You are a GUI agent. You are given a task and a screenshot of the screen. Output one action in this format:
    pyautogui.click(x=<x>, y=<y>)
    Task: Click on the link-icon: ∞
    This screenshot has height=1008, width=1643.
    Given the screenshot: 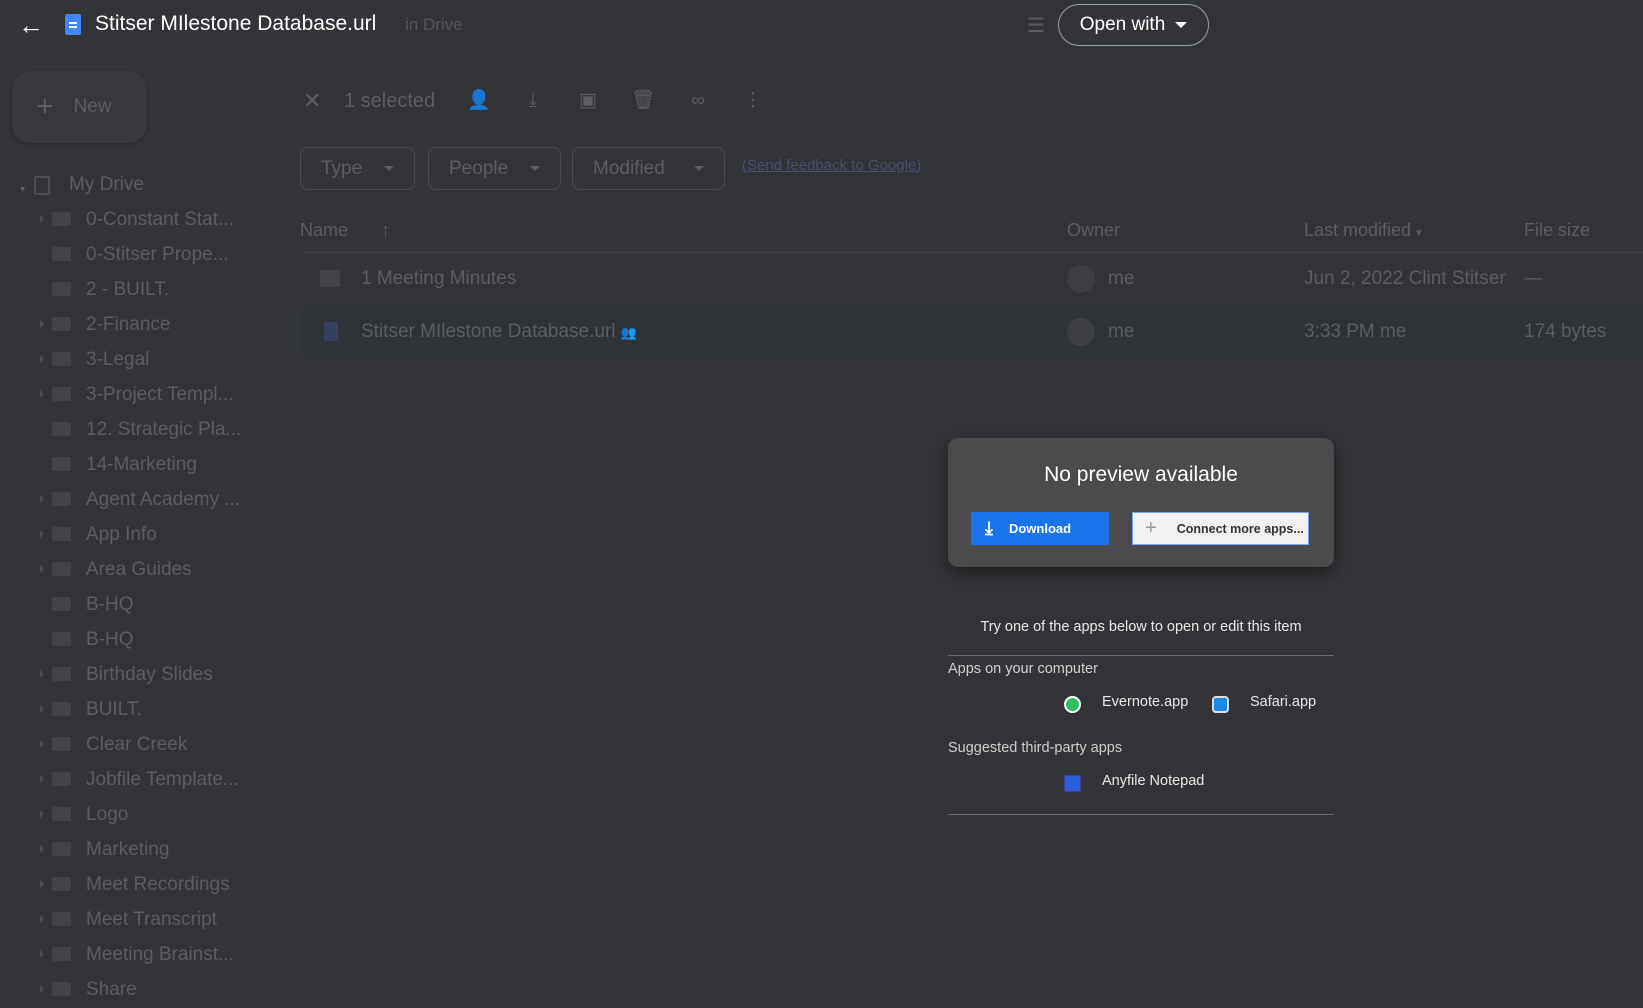 What is the action you would take?
    pyautogui.click(x=698, y=101)
    